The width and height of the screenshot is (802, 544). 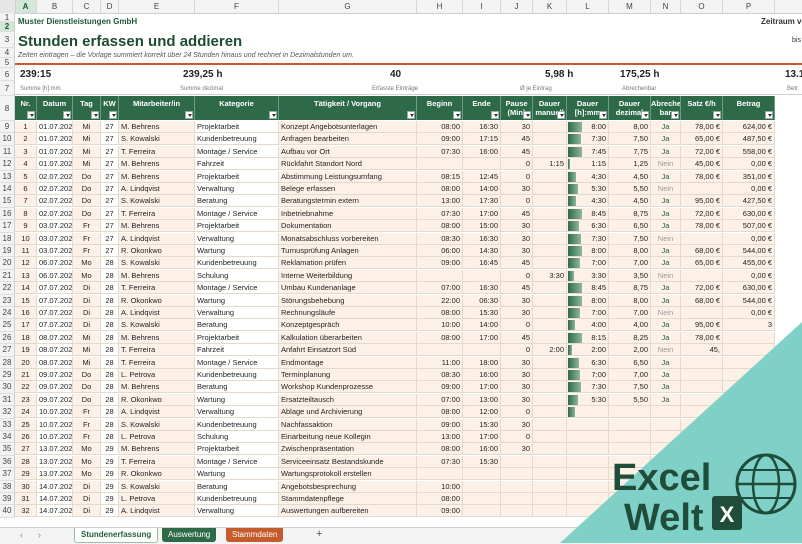 What do you see at coordinates (482, 449) in the screenshot?
I see `cell-ende: 16:00` at bounding box center [482, 449].